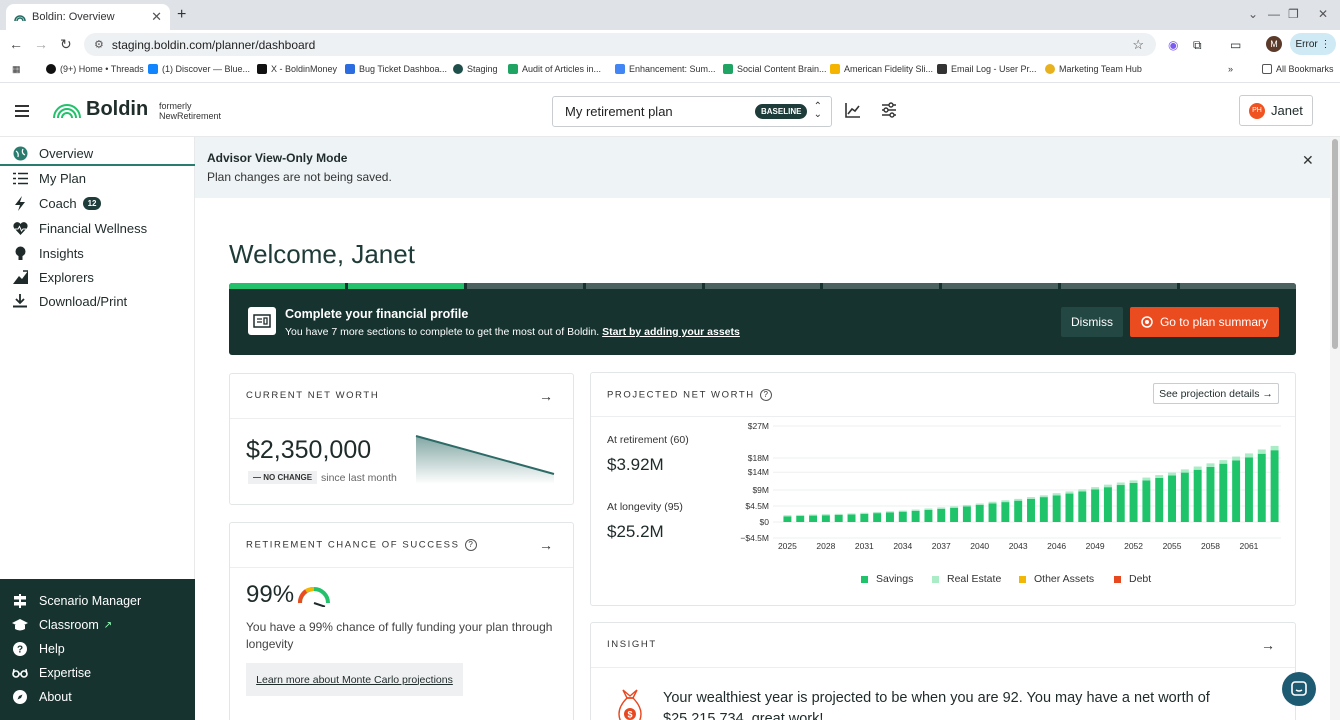 The height and width of the screenshot is (720, 1340). I want to click on sidebar-item-expertise: Expertise, so click(97, 673).